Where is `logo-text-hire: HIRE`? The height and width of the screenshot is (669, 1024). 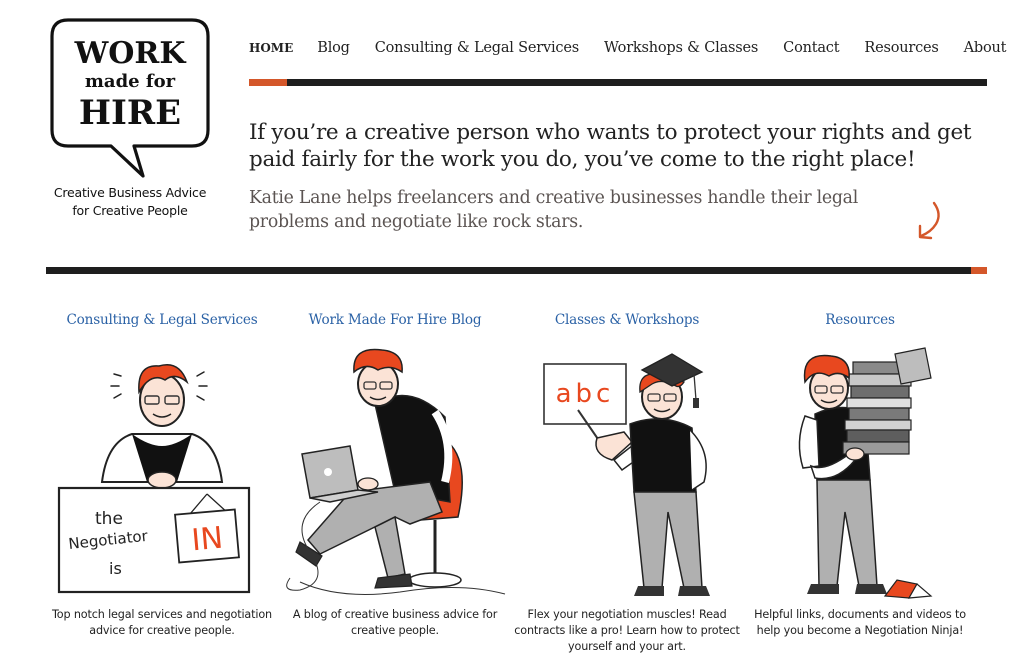
logo-text-hire: HIRE is located at coordinates (130, 113).